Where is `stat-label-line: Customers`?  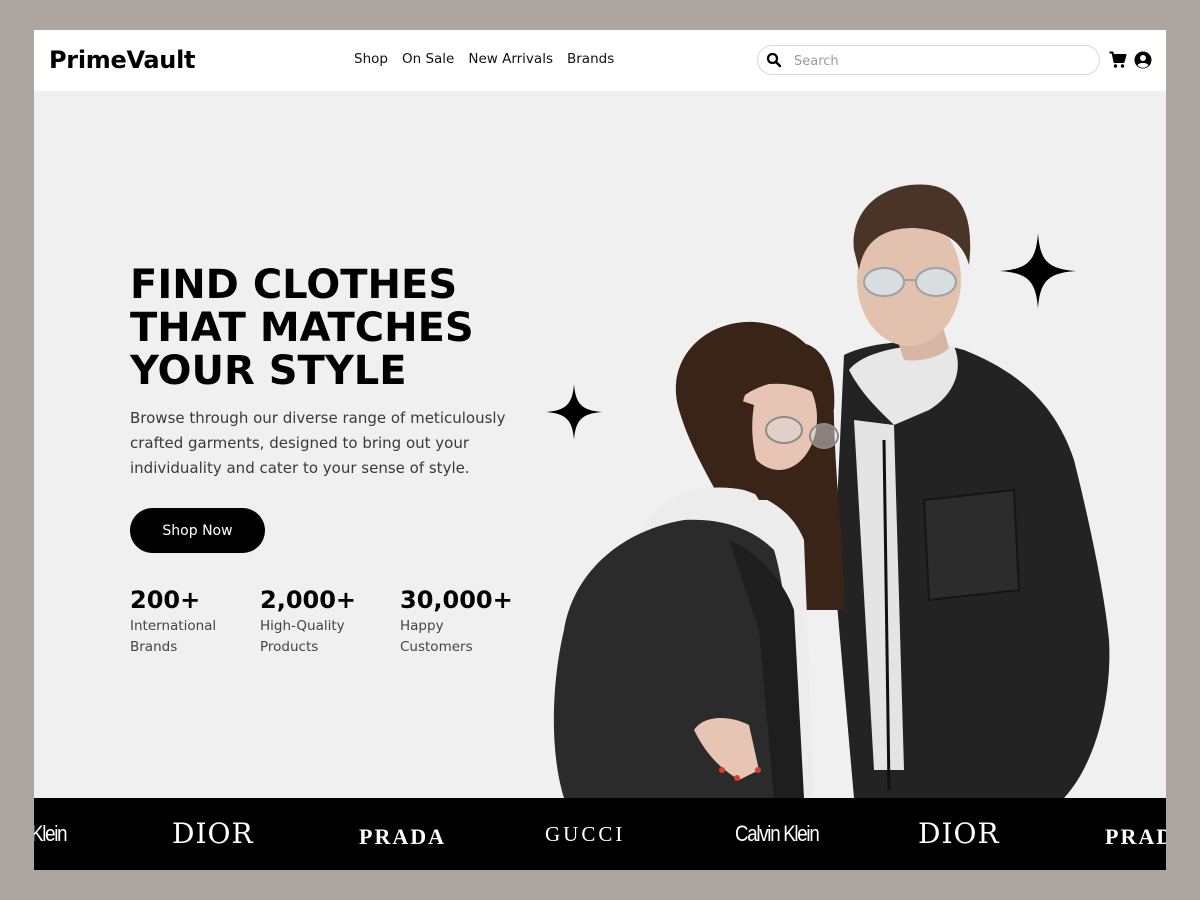 stat-label-line: Customers is located at coordinates (436, 647).